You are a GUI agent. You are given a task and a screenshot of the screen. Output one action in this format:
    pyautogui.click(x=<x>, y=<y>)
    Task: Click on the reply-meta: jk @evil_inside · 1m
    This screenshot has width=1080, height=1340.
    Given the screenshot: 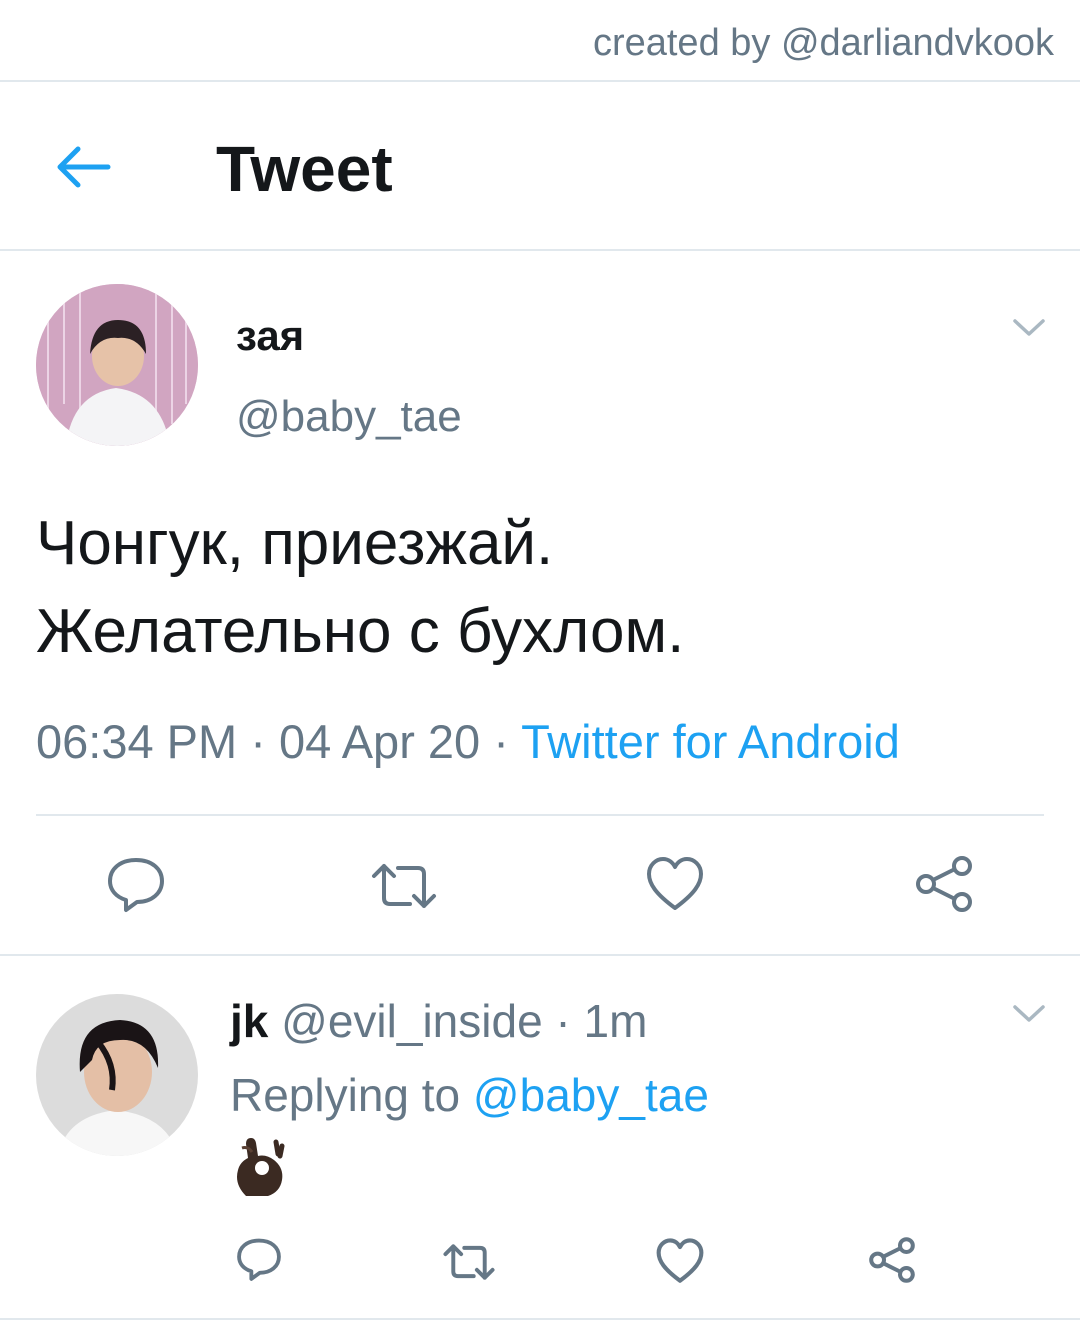 What is the action you would take?
    pyautogui.click(x=438, y=1021)
    